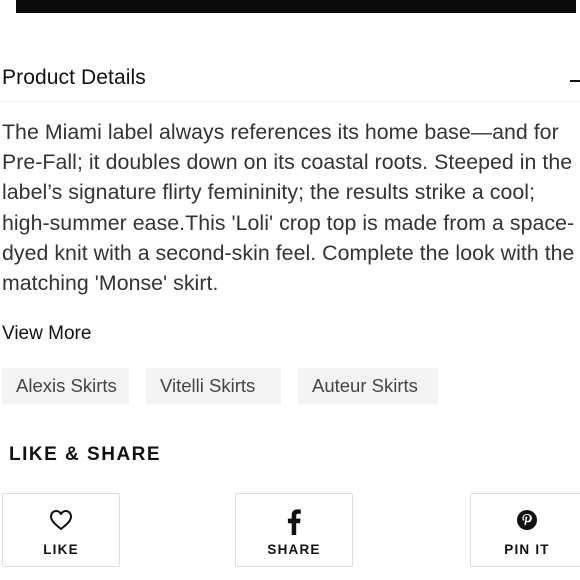 This screenshot has width=580, height=580. Describe the element at coordinates (290, 80) in the screenshot. I see `product-details-header: Product Details` at that location.